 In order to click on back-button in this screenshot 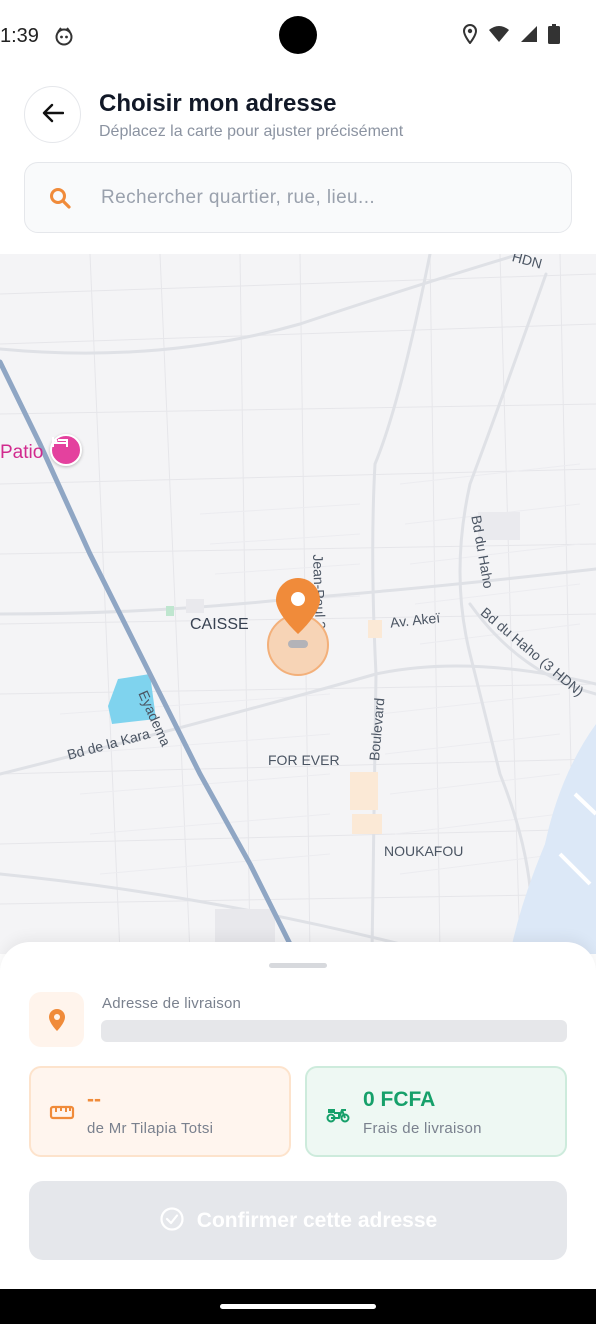, I will do `click(52, 114)`.